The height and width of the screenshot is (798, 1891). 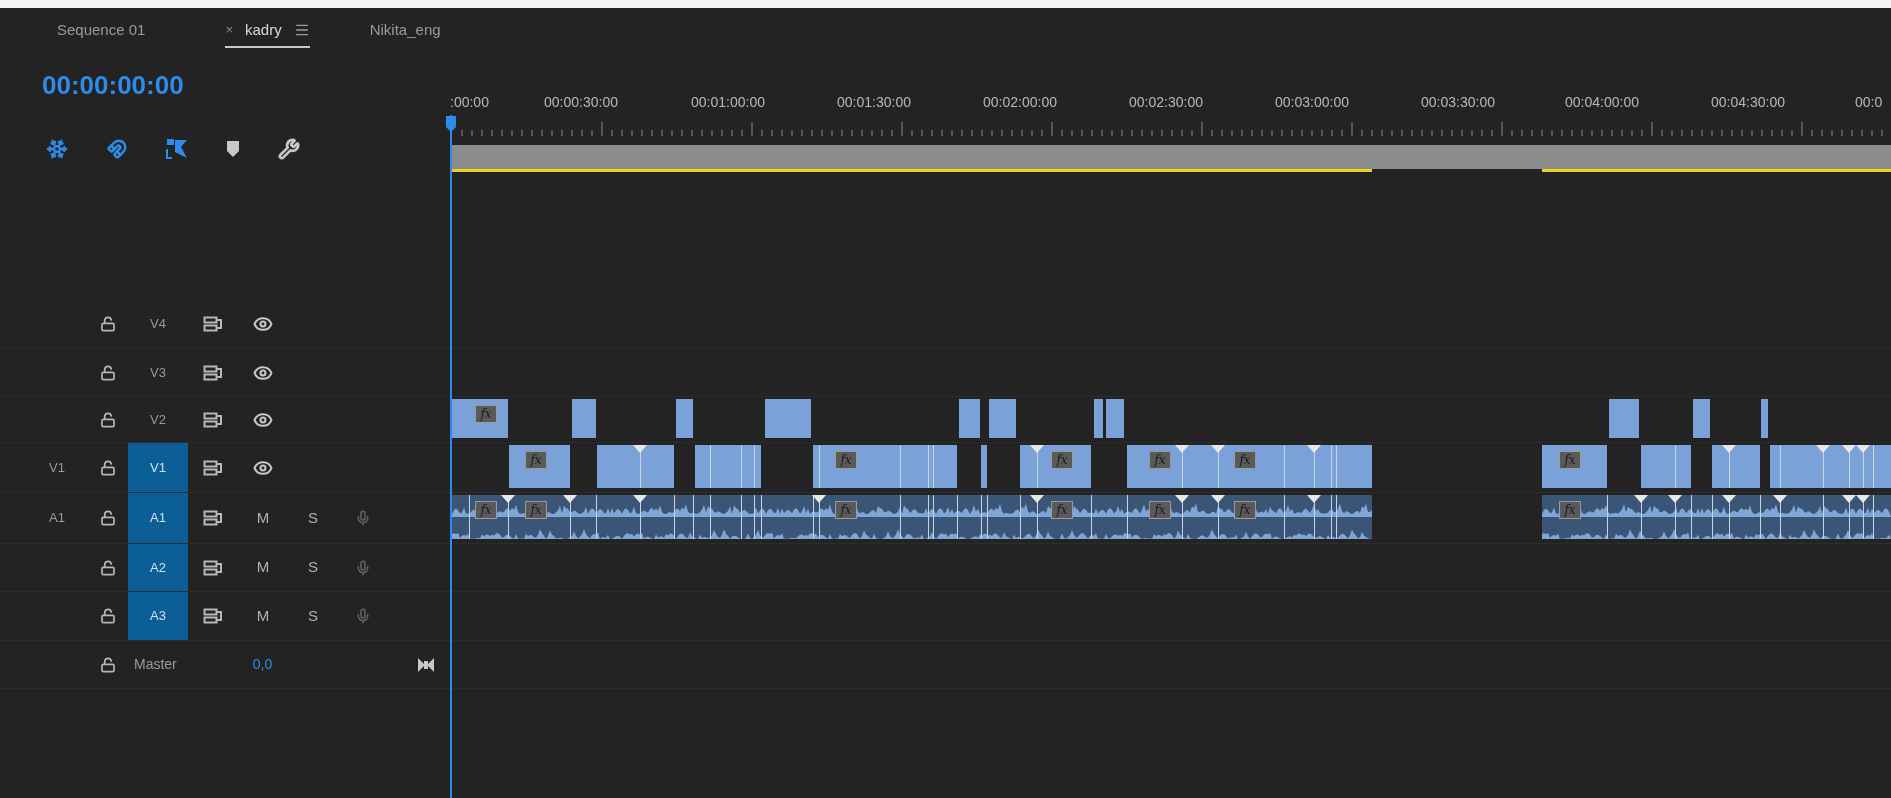 I want to click on snowflake-icon, so click(x=57, y=149).